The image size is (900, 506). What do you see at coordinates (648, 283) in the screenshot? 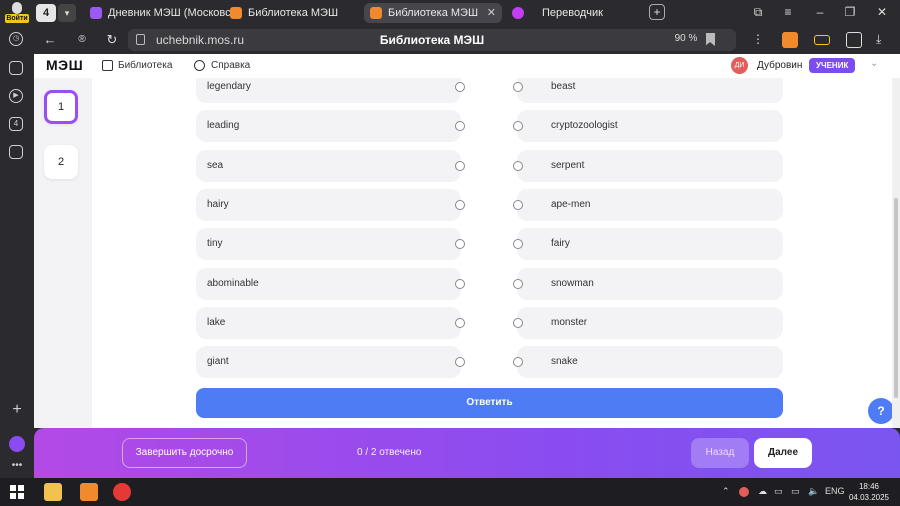
I see `right-option: snowman` at bounding box center [648, 283].